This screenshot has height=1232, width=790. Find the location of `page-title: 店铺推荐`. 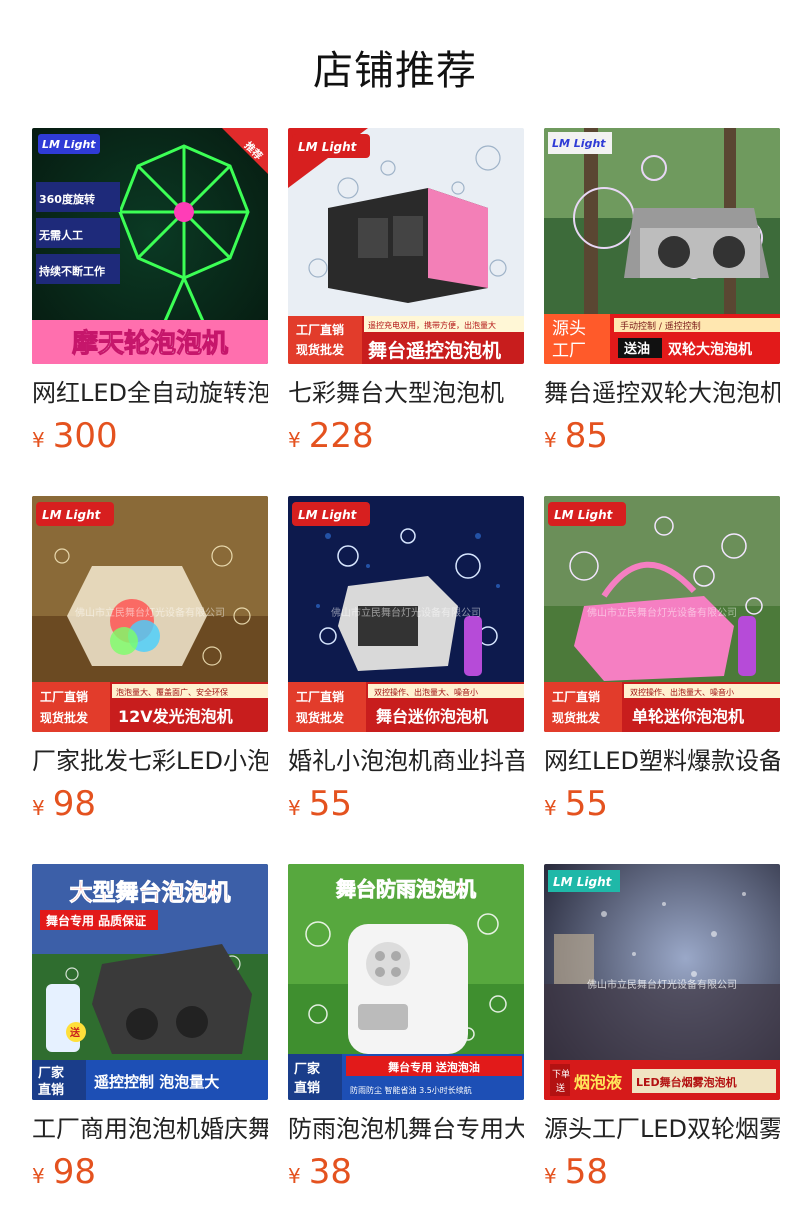

page-title: 店铺推荐 is located at coordinates (395, 71).